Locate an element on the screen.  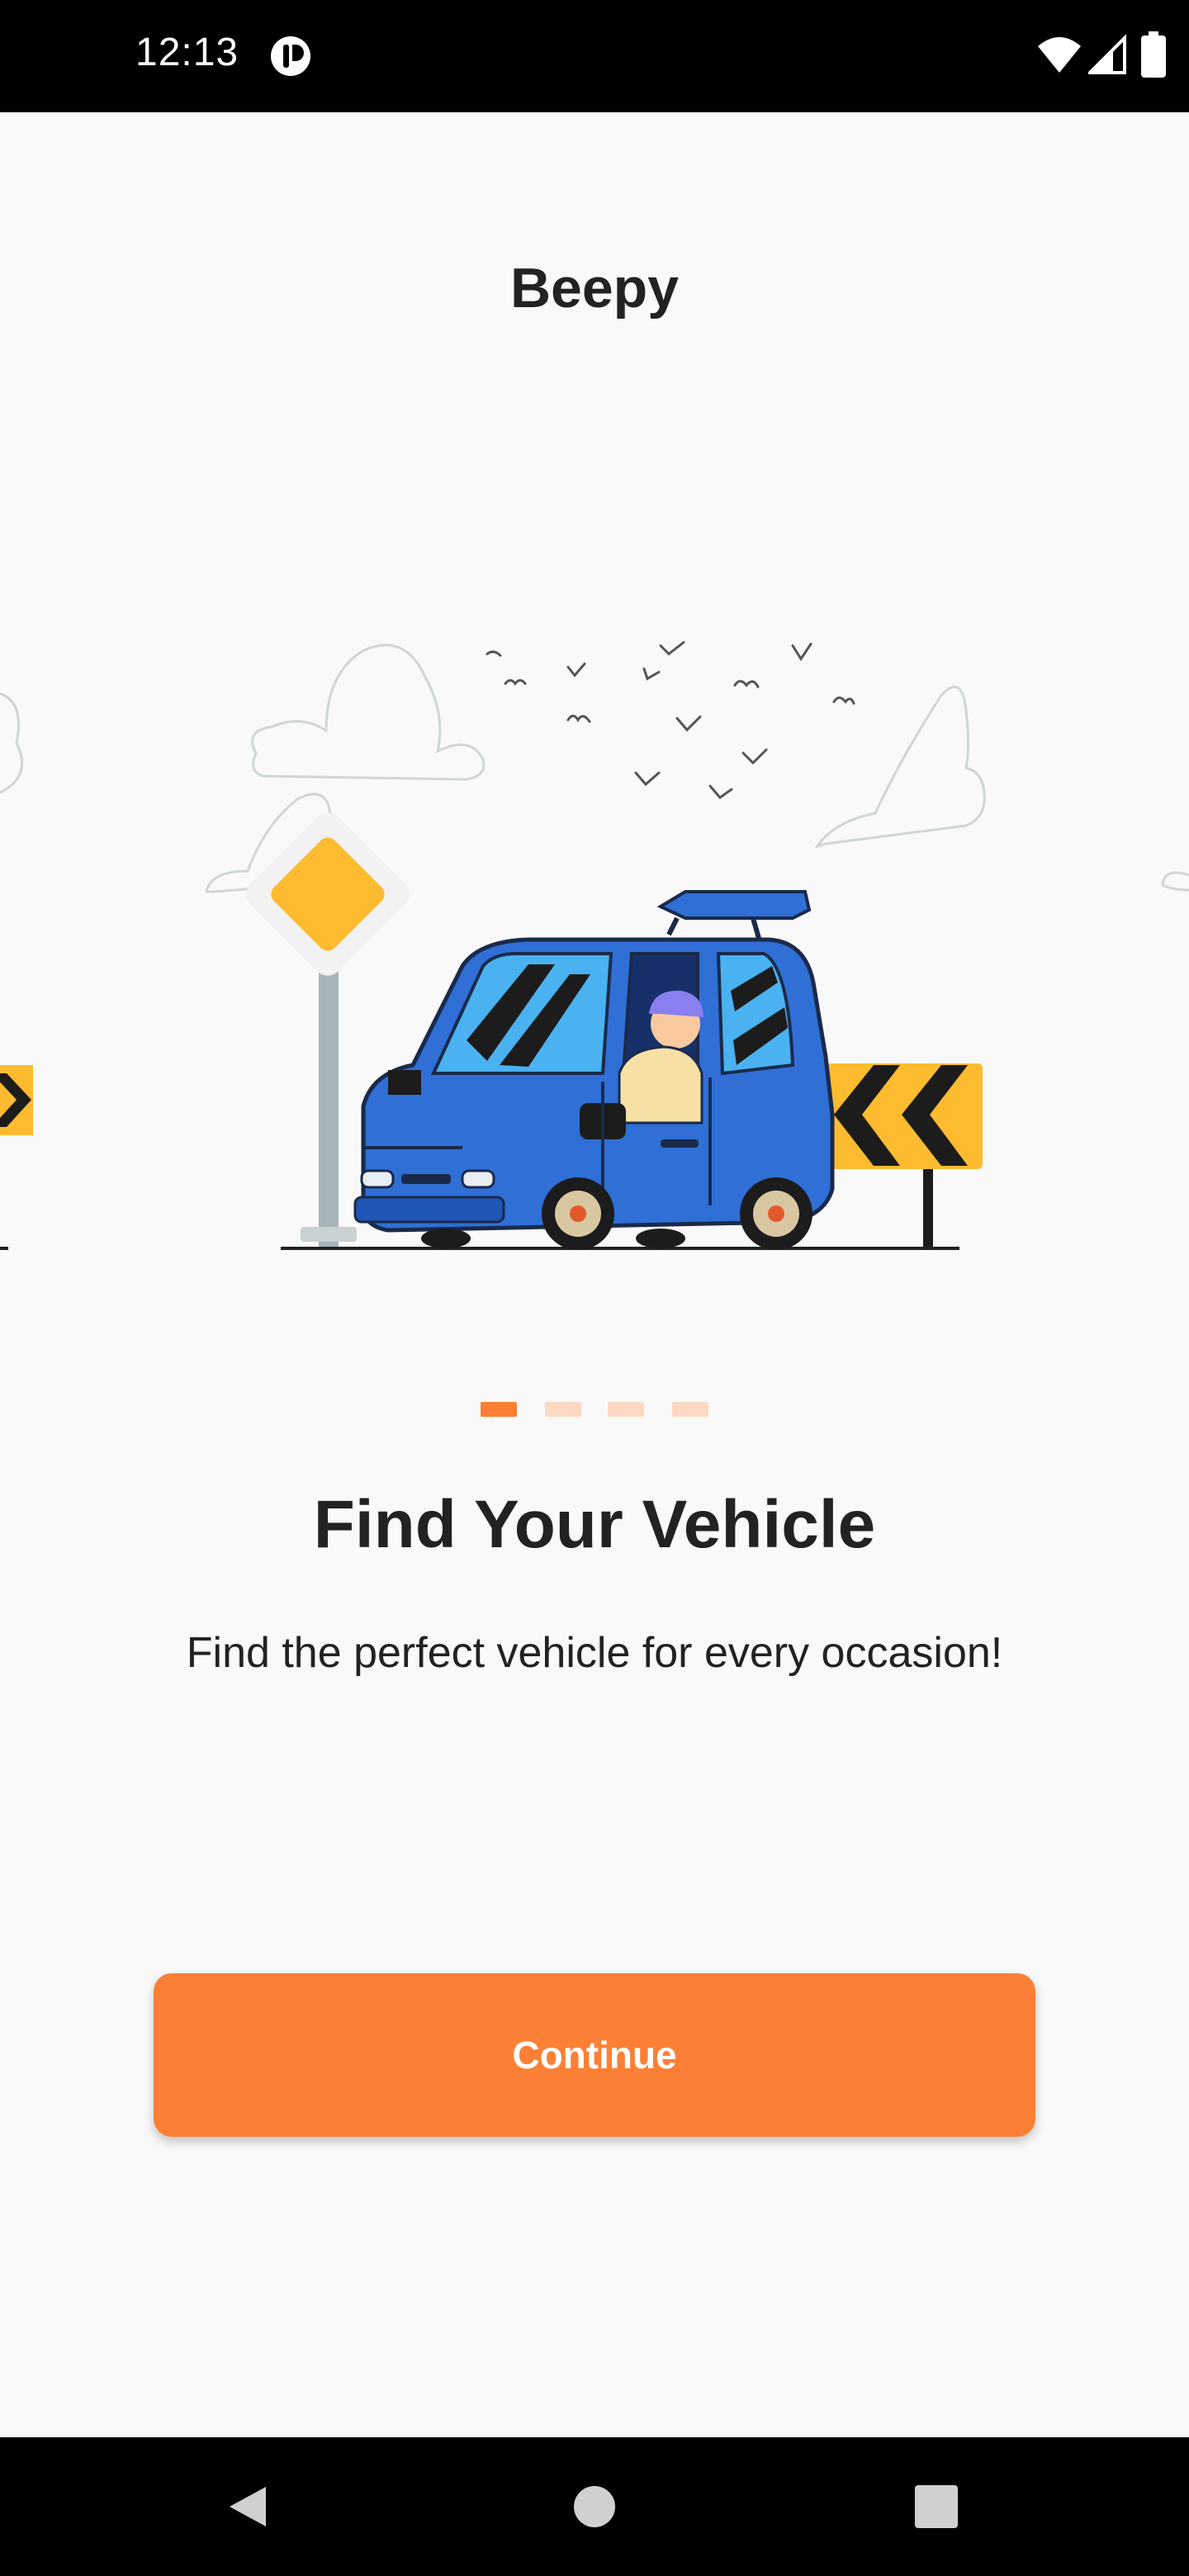
system-nav-bar is located at coordinates (594, 2506).